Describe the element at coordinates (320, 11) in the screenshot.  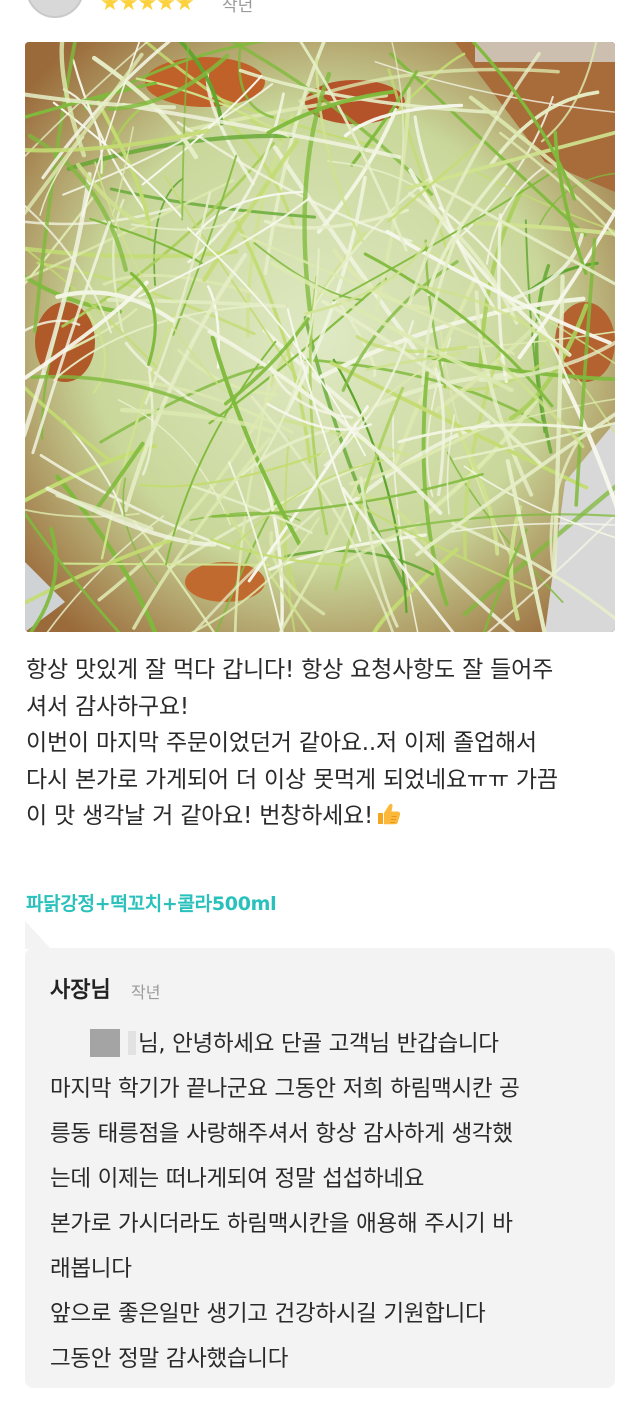
I see `review-header: ★★★★★ 작년` at that location.